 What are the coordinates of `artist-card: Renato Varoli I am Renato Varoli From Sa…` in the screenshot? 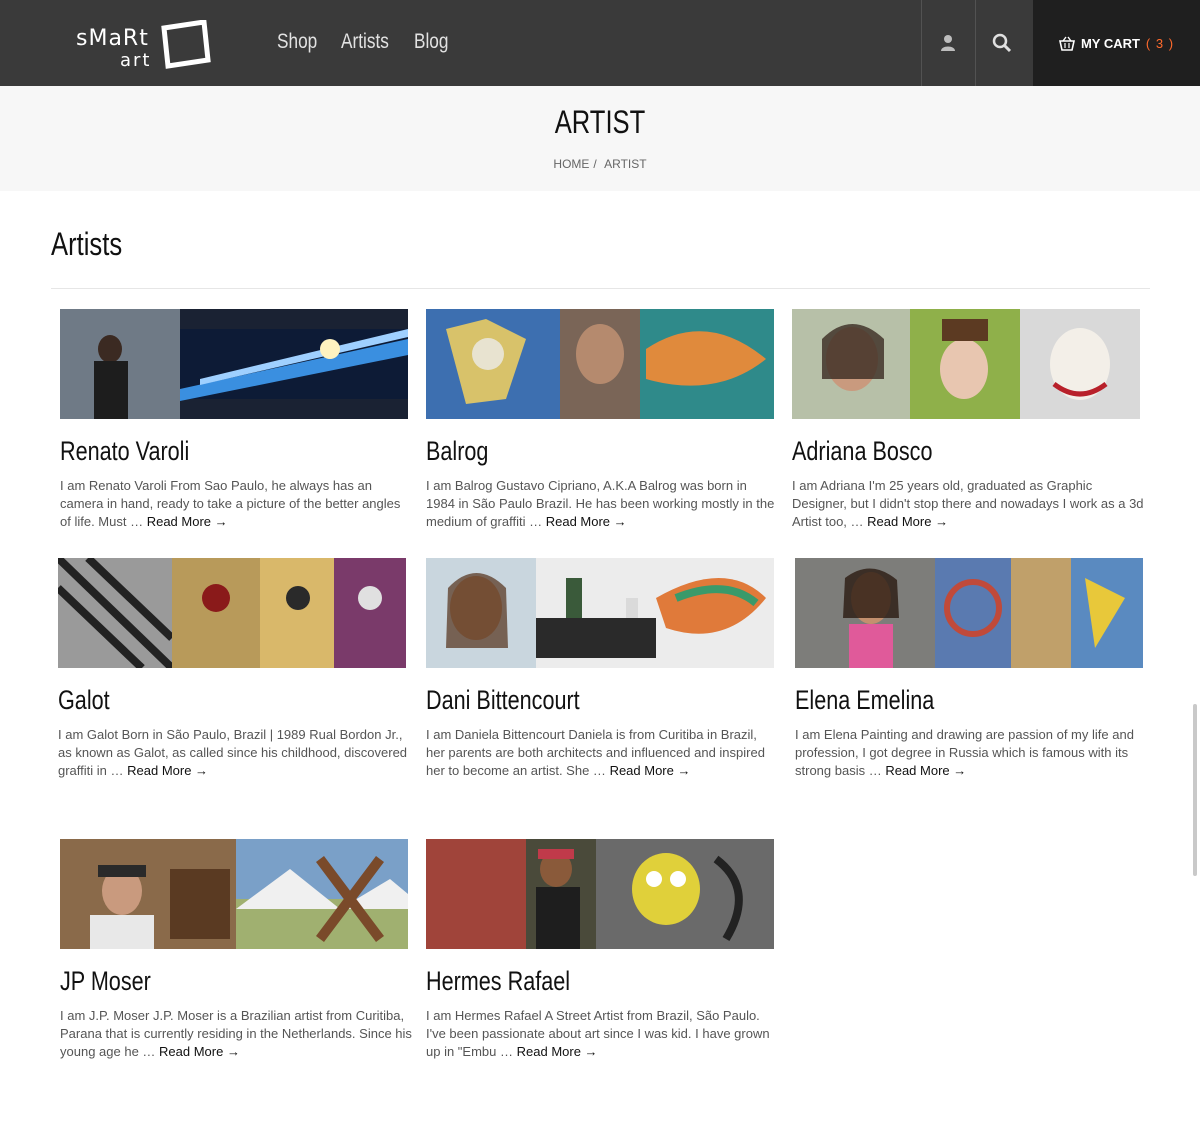 It's located at (235, 420).